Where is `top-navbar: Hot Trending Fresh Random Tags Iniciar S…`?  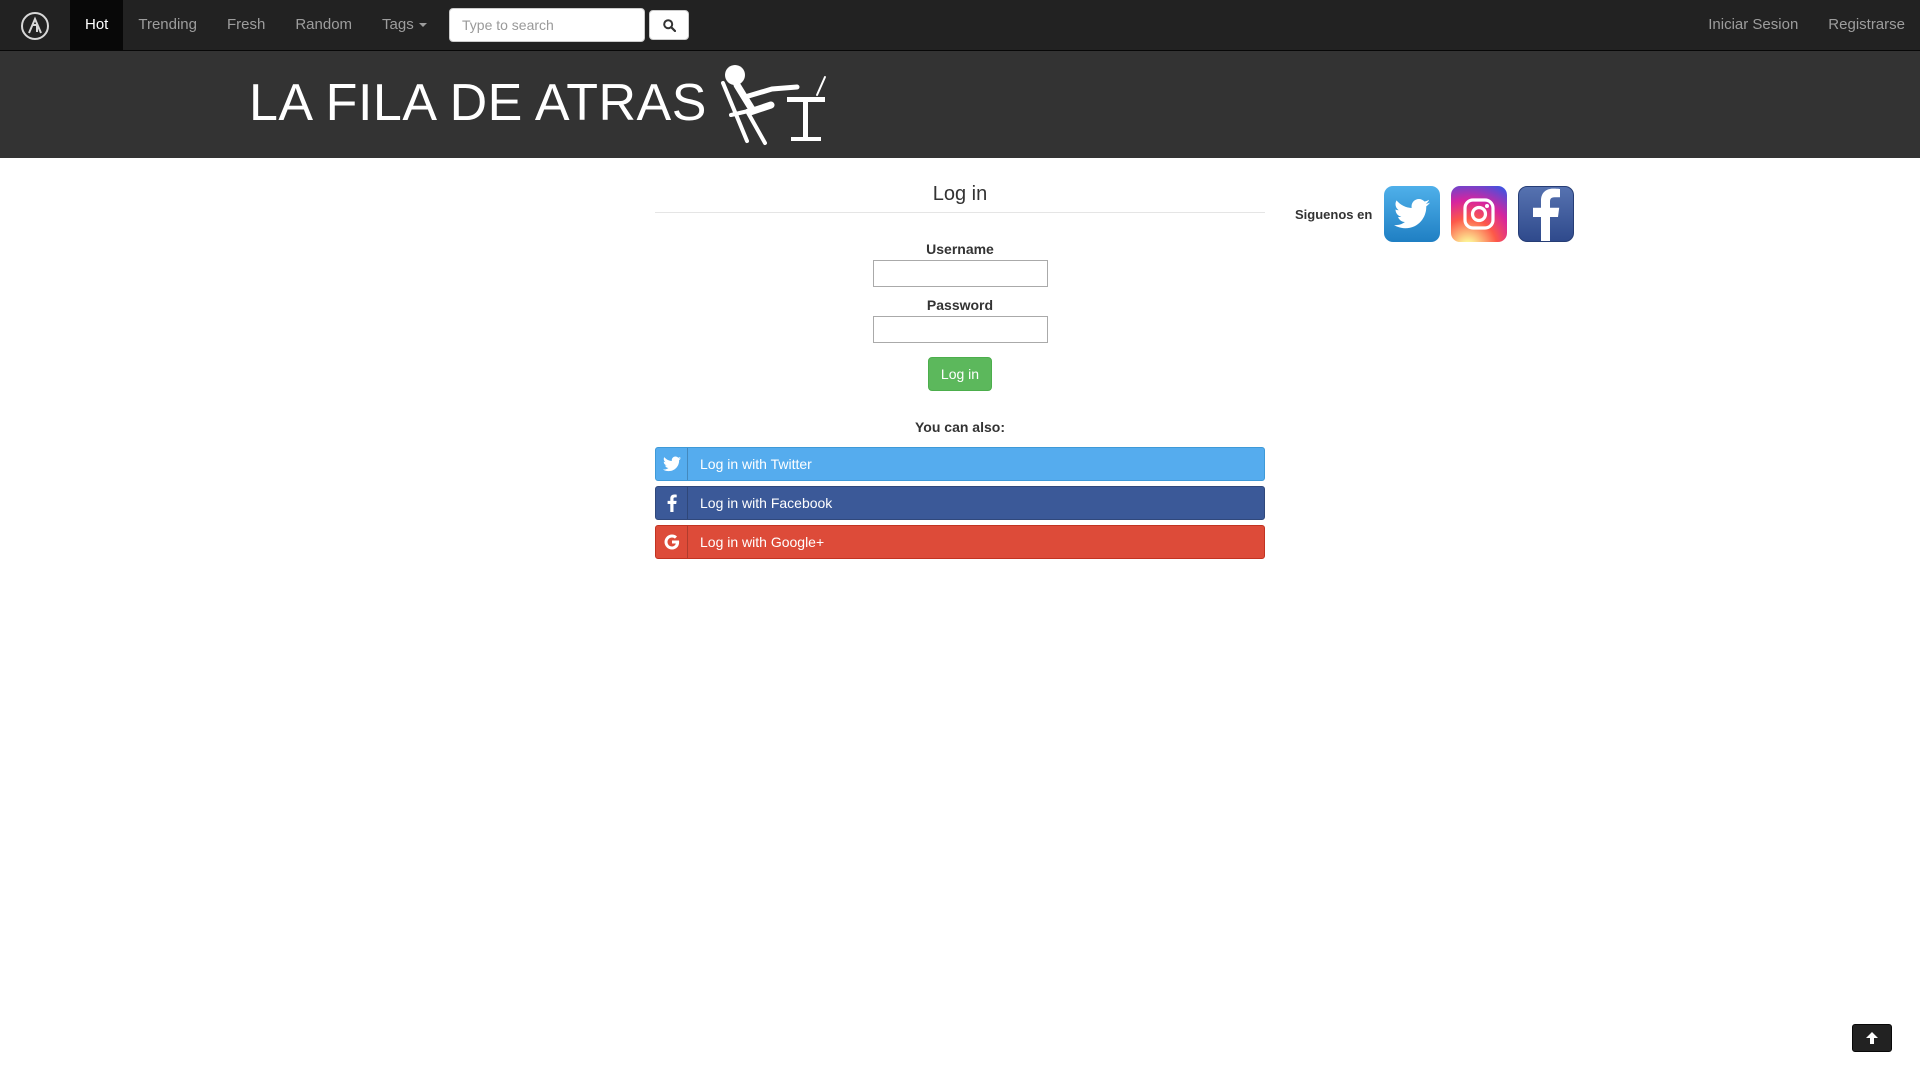
top-navbar: Hot Trending Fresh Random Tags Iniciar S… is located at coordinates (960, 25).